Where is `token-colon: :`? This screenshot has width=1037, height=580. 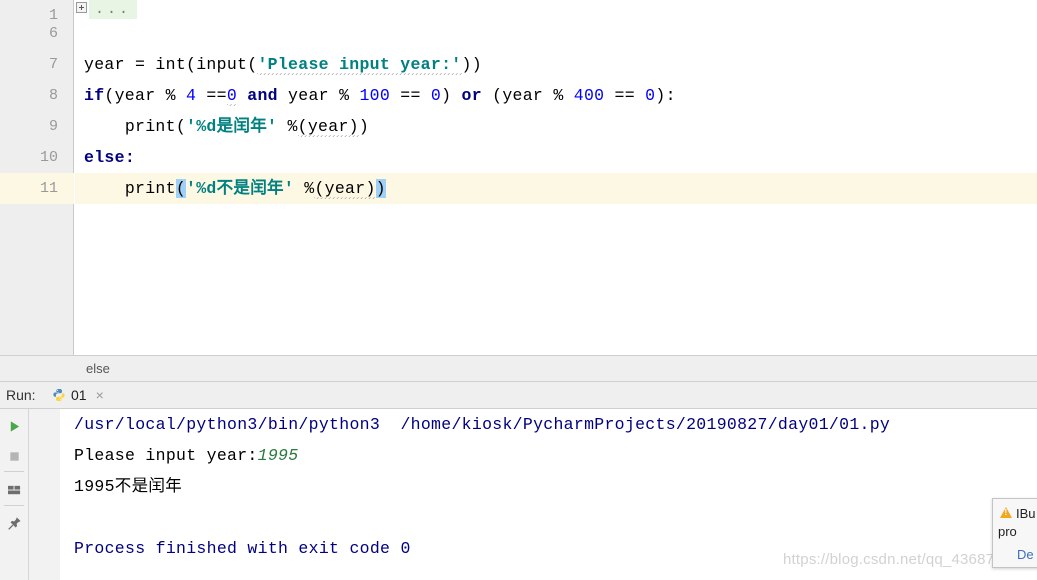
token-colon: : is located at coordinates (130, 157).